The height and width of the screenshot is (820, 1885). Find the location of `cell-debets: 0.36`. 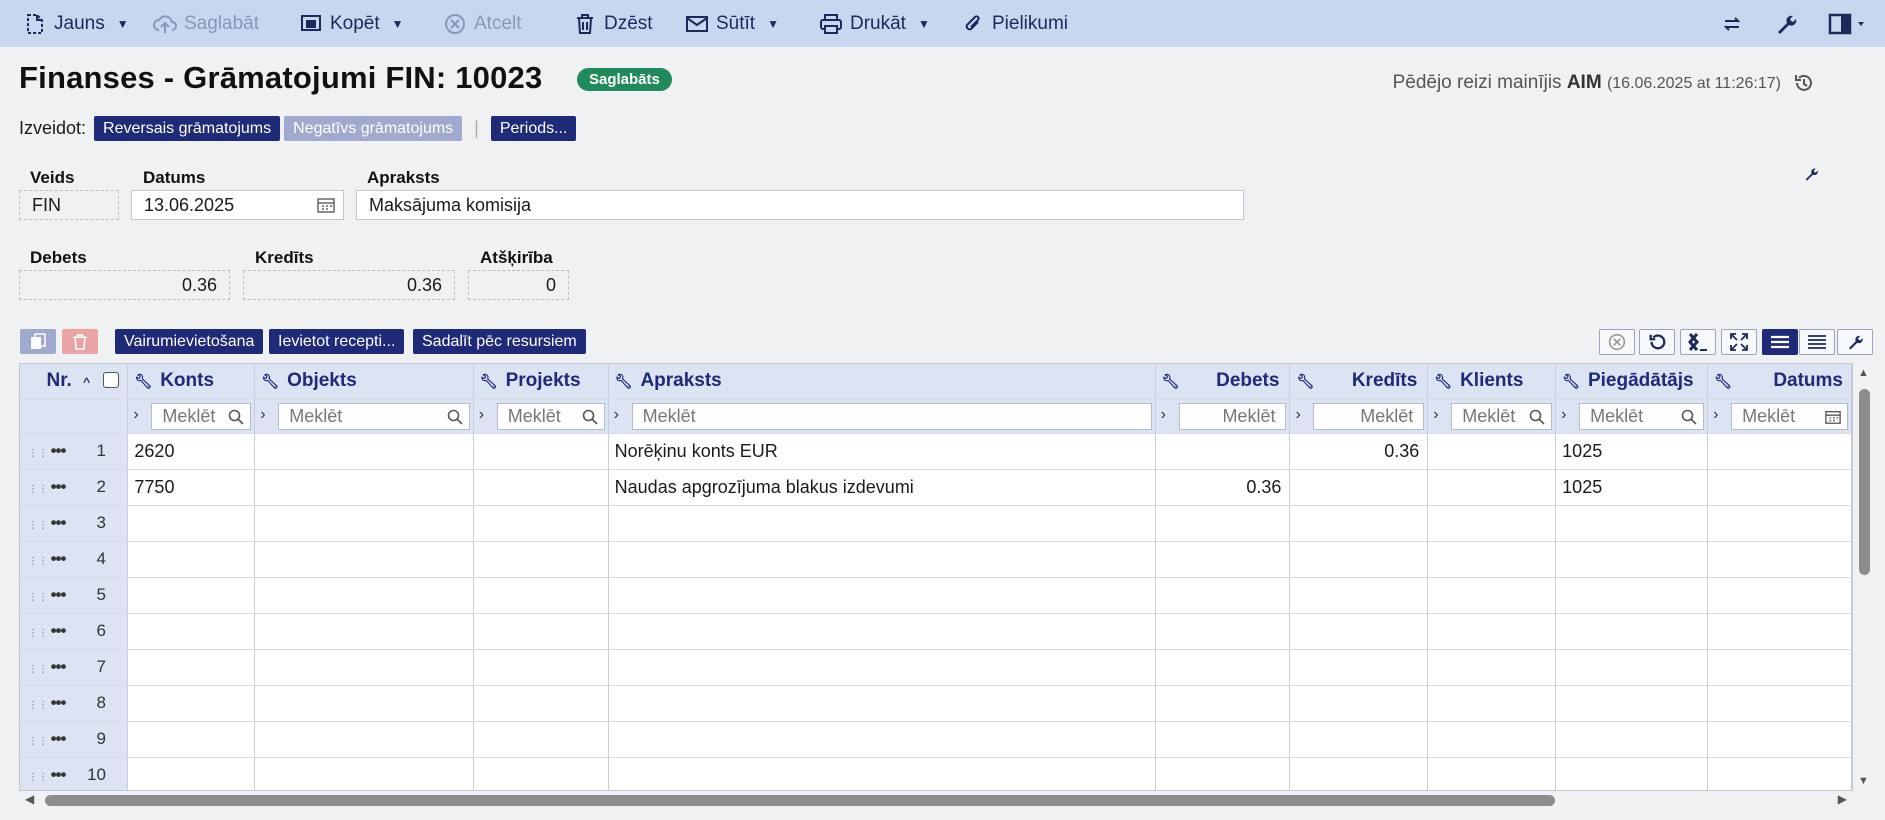

cell-debets: 0.36 is located at coordinates (1223, 487).